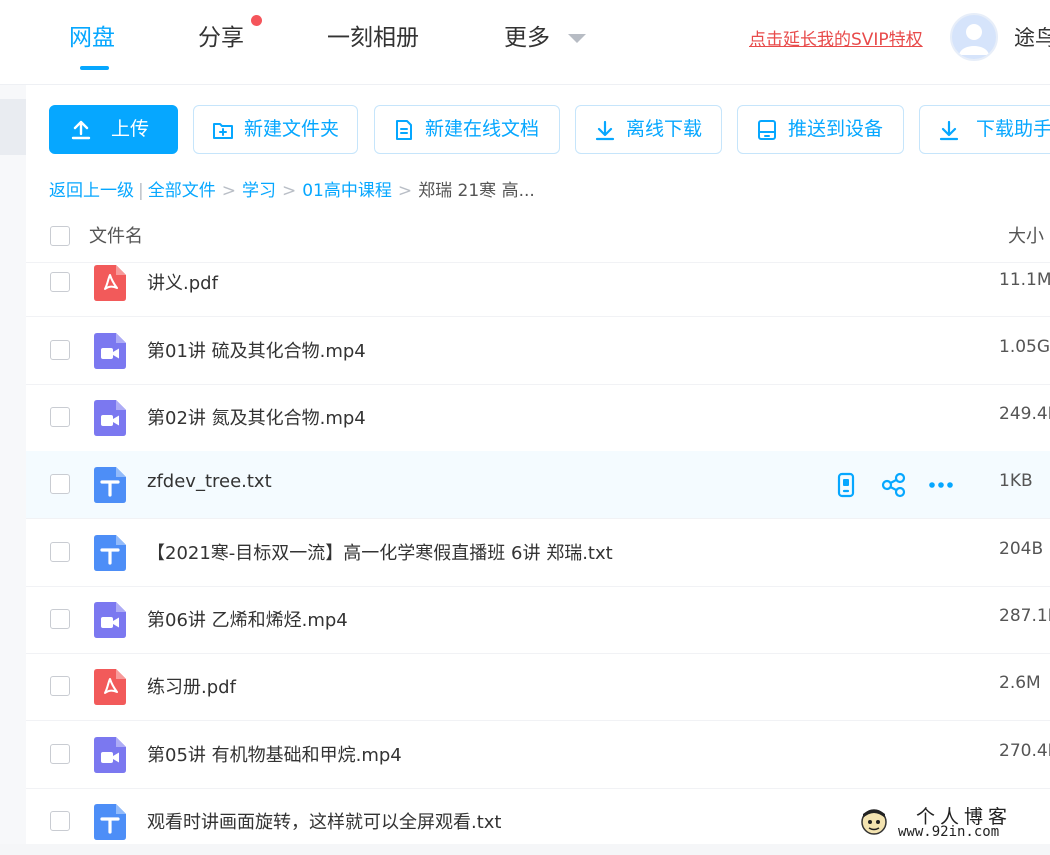 The height and width of the screenshot is (855, 1050). Describe the element at coordinates (664, 129) in the screenshot. I see `offline-download-label: 离线下载` at that location.